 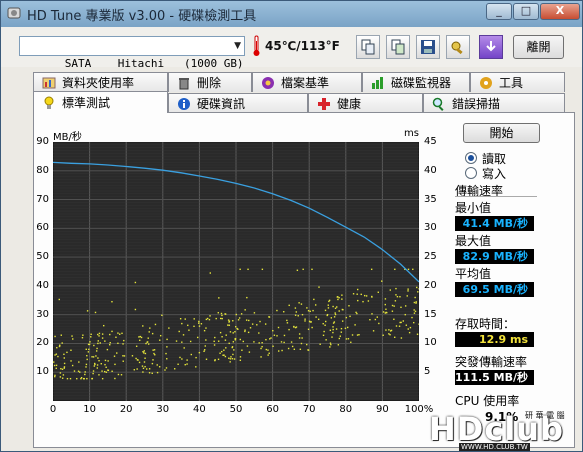 What do you see at coordinates (307, 82) in the screenshot?
I see `tab-file-benchmark: 檔案基準` at bounding box center [307, 82].